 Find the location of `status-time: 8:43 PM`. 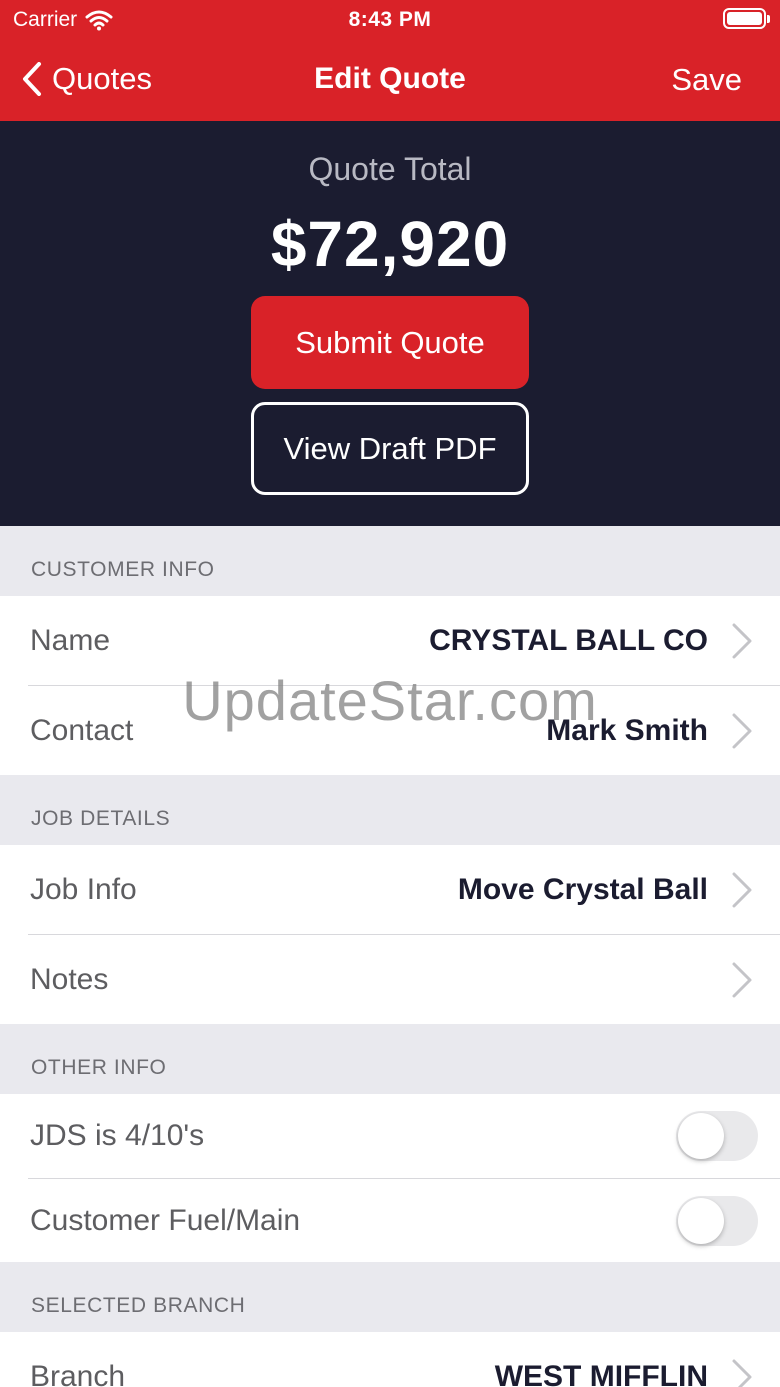

status-time: 8:43 PM is located at coordinates (390, 19).